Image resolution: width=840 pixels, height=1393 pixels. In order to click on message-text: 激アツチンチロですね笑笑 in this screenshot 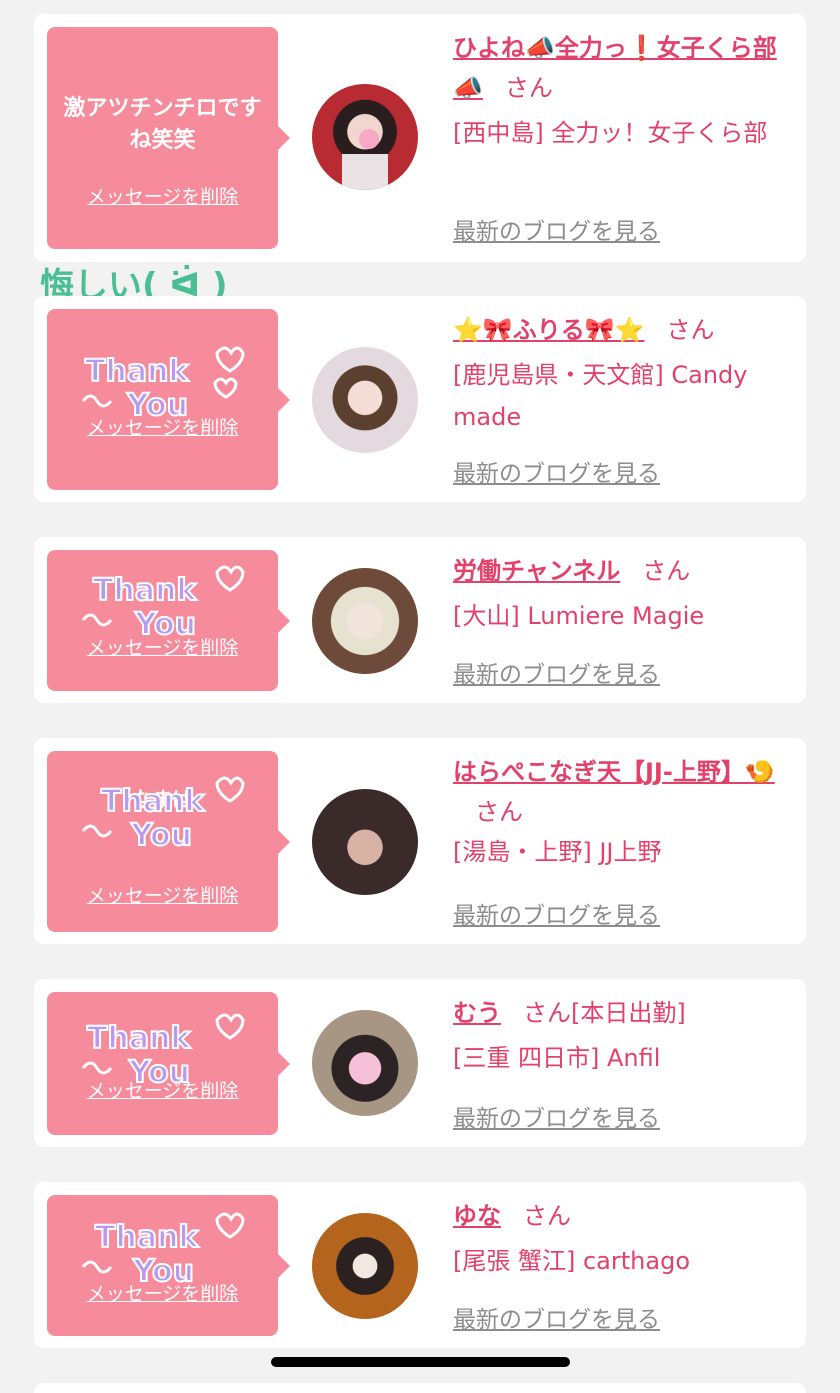, I will do `click(162, 124)`.